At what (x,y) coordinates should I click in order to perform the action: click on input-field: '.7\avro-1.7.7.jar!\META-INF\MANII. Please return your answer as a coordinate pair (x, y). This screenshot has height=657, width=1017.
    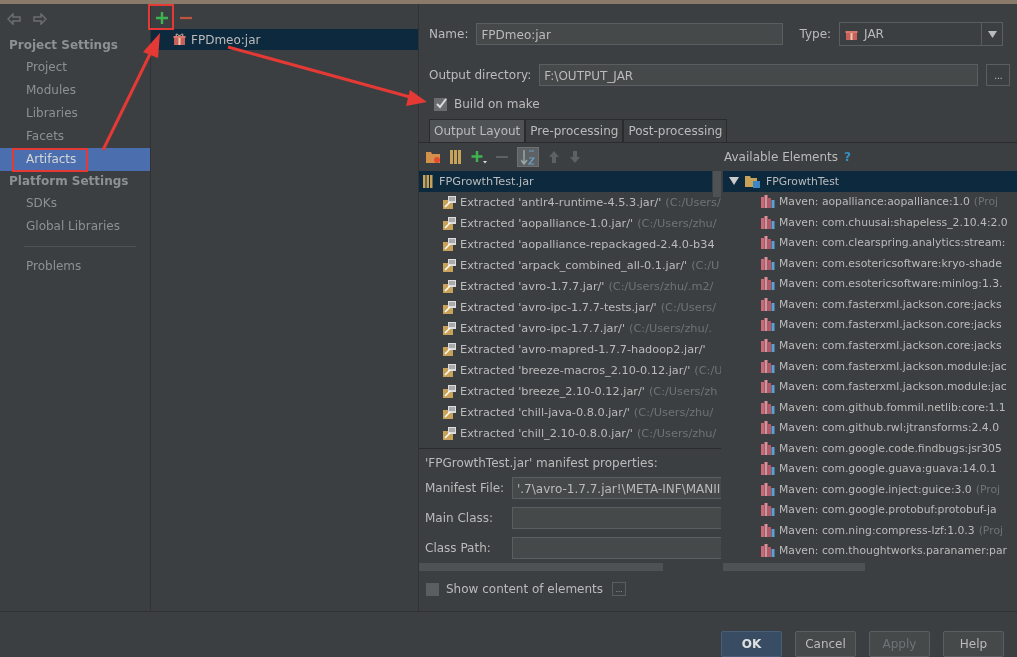
    Looking at the image, I should click on (616, 488).